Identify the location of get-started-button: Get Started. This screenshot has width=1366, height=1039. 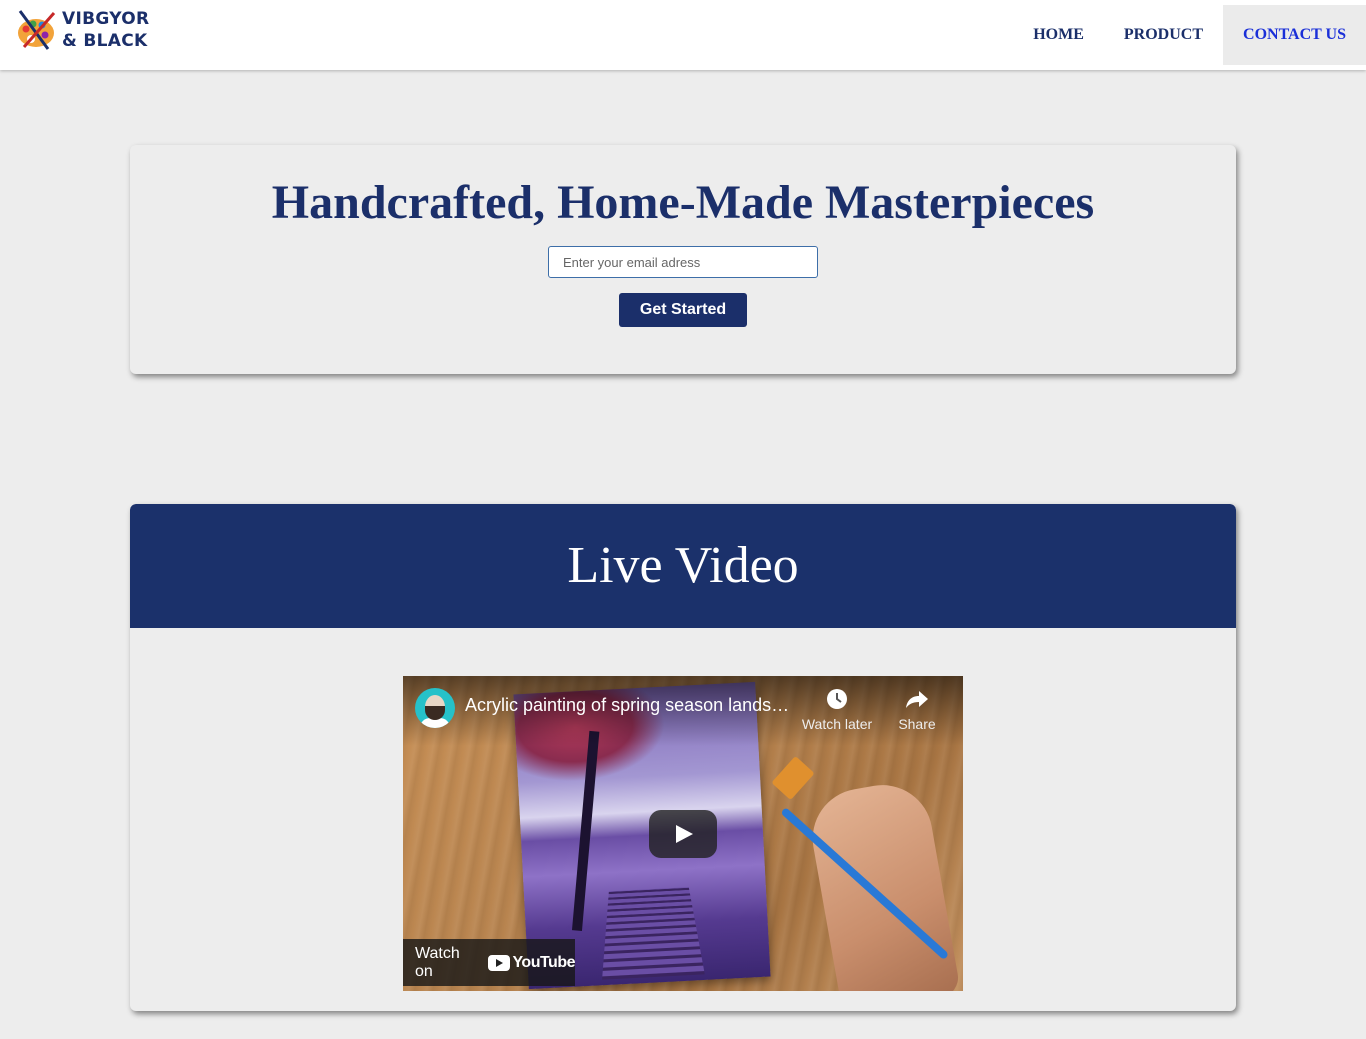
(683, 310).